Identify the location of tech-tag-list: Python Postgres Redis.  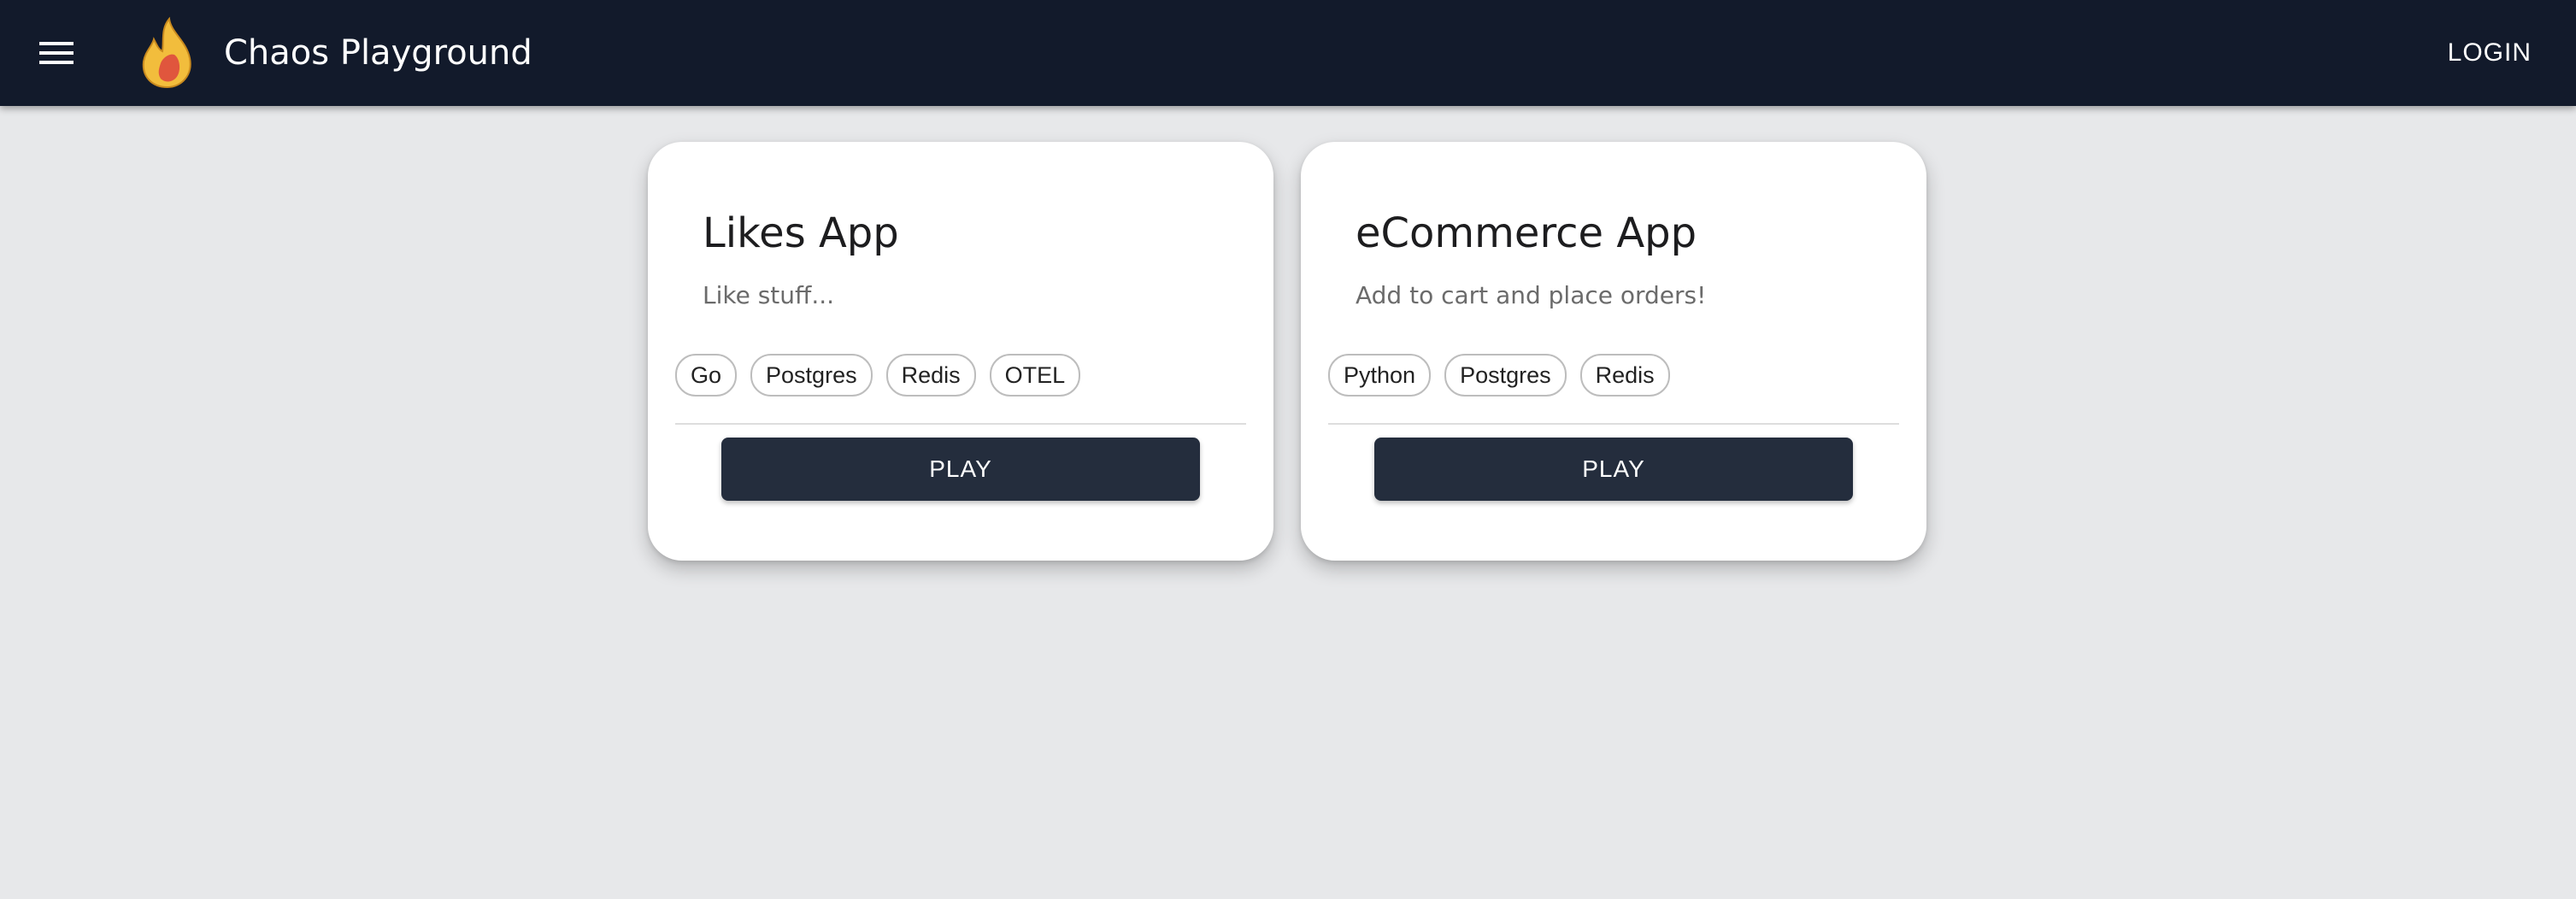
(1499, 375).